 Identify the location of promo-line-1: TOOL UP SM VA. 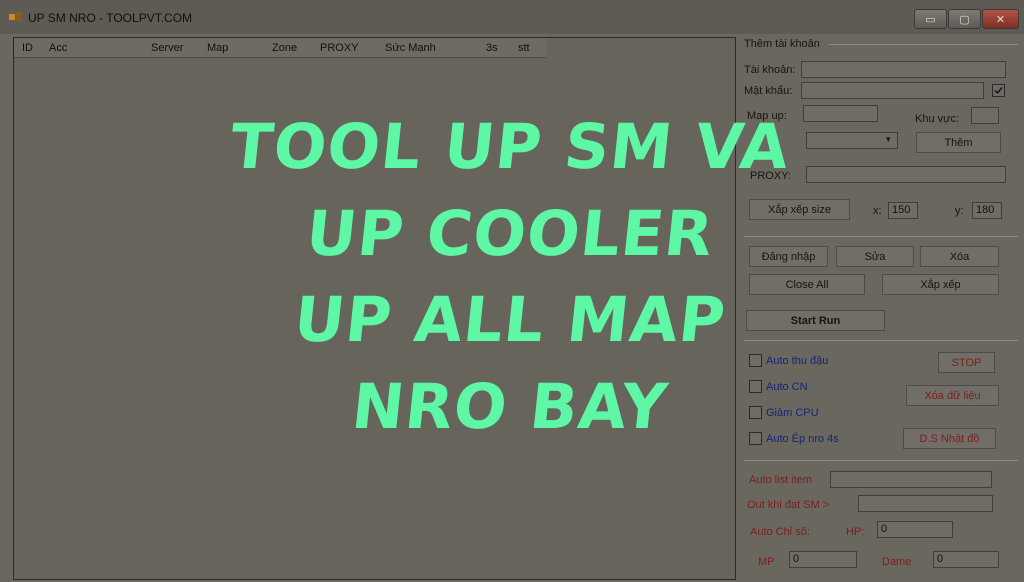
(510, 146).